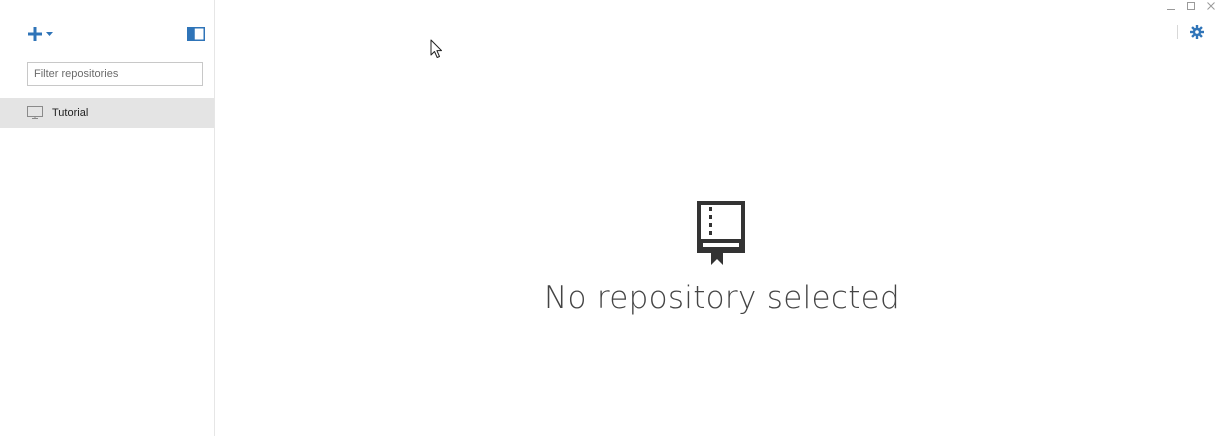 The width and height of the screenshot is (1221, 436). What do you see at coordinates (436, 48) in the screenshot?
I see `mouse-cursor-icon` at bounding box center [436, 48].